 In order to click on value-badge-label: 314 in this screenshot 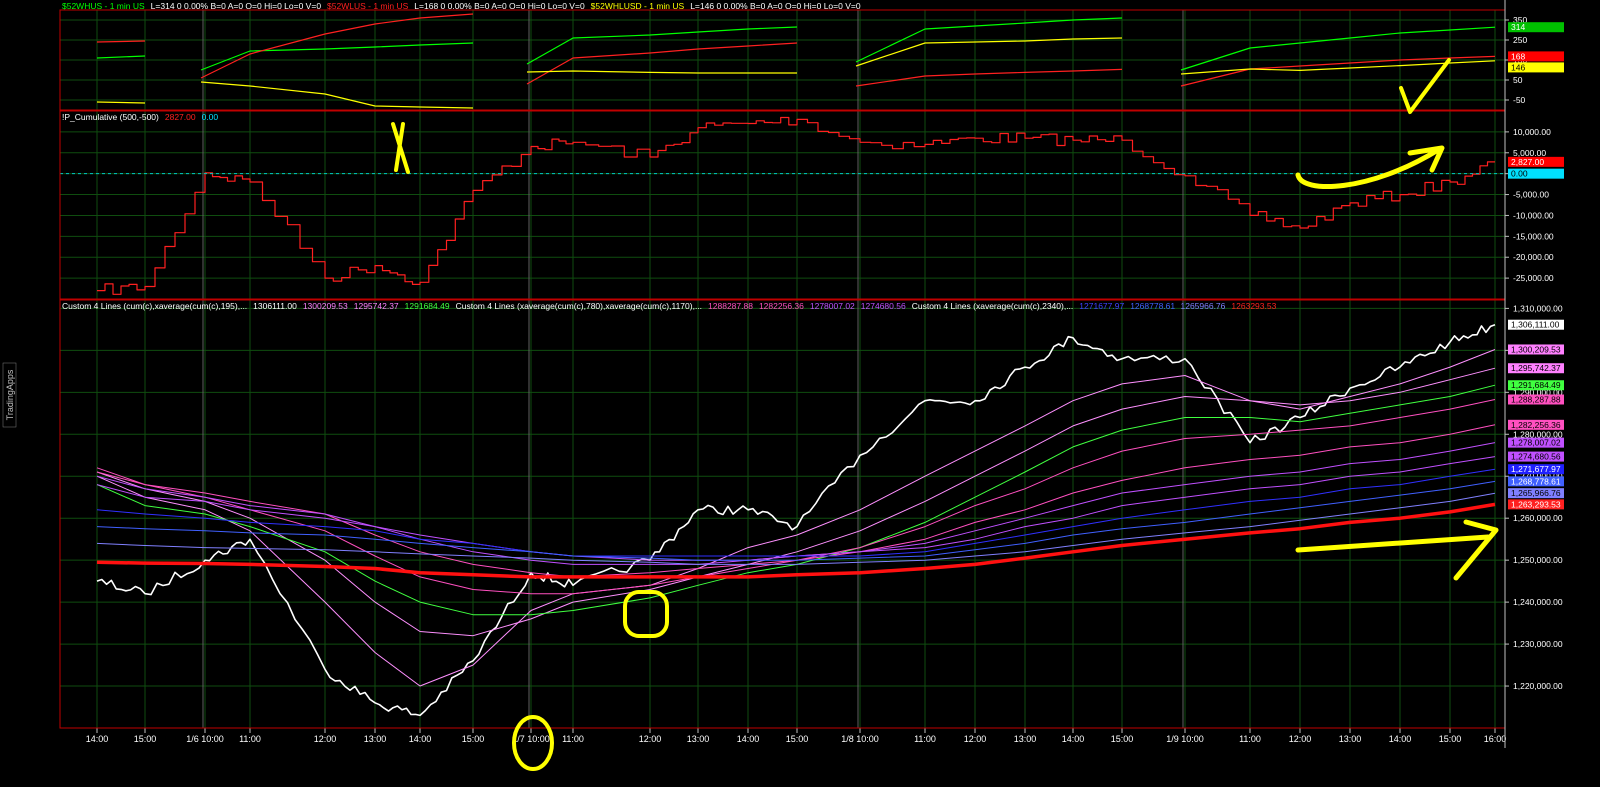, I will do `click(1518, 27)`.